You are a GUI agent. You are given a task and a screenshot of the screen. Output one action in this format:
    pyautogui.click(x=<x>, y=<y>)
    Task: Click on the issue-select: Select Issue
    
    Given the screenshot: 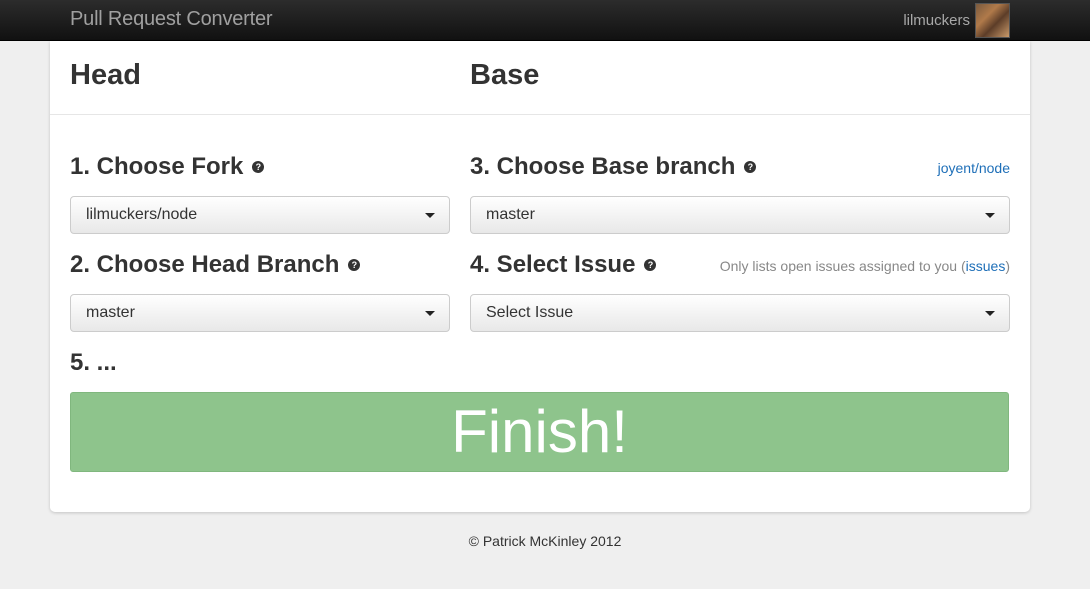 What is the action you would take?
    pyautogui.click(x=740, y=313)
    